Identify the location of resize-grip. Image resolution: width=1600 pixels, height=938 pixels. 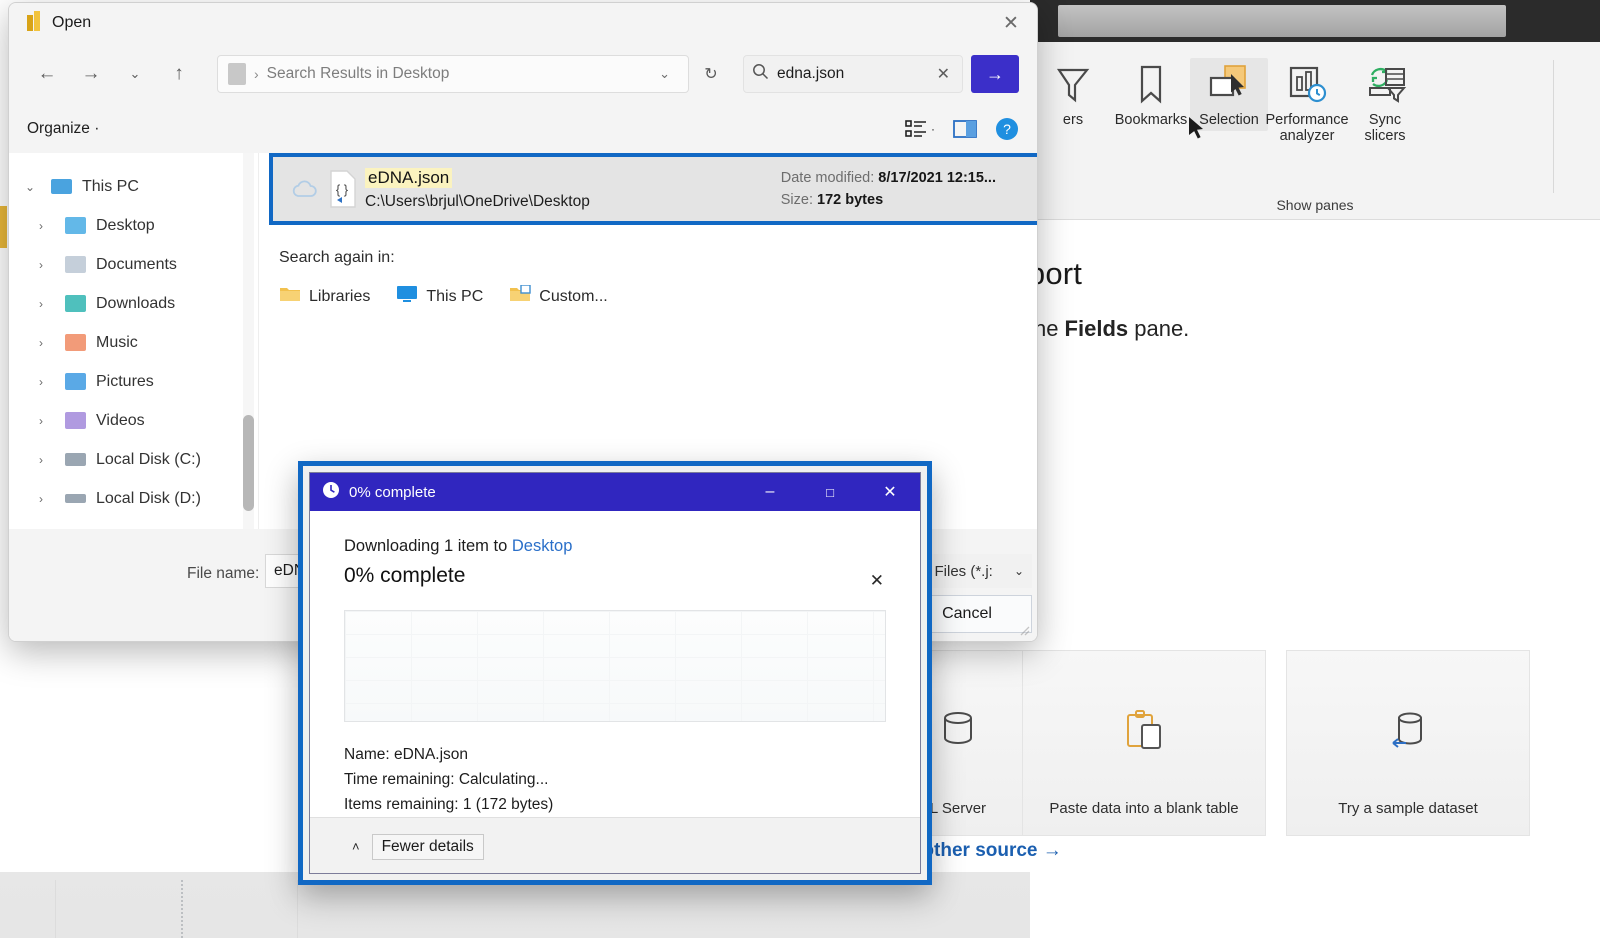
(1024, 629).